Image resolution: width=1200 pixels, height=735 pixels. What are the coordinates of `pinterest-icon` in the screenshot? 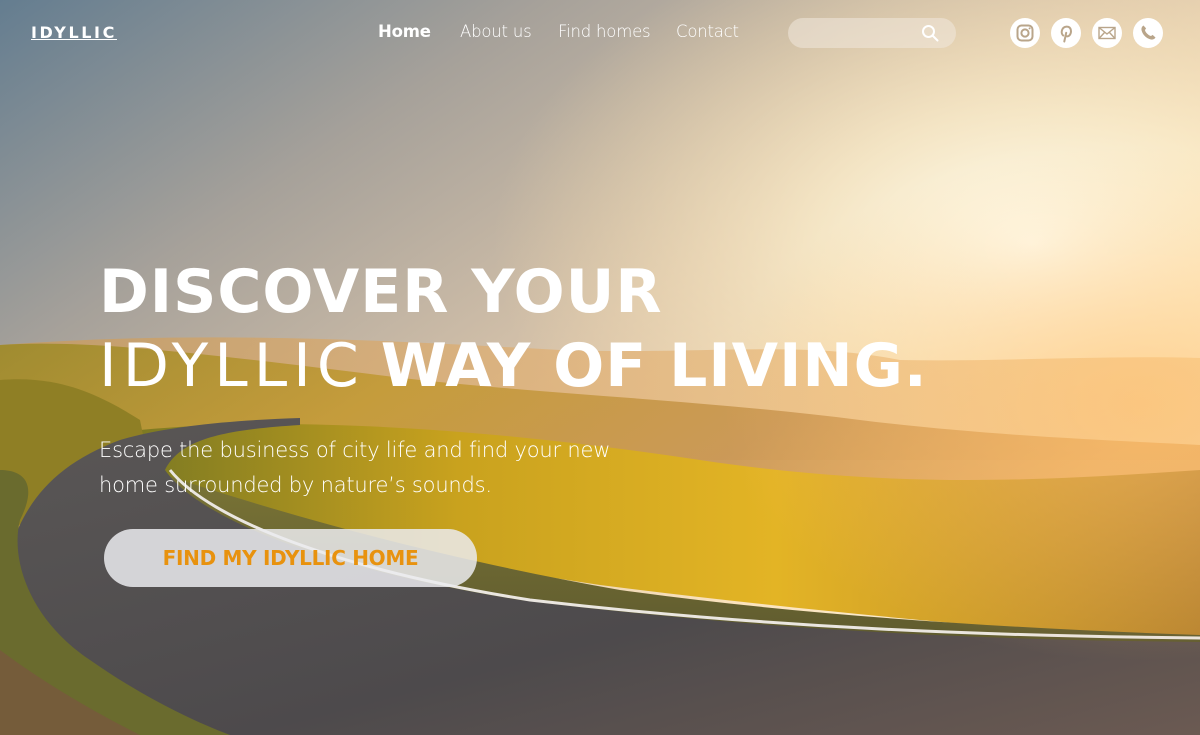 It's located at (1066, 34).